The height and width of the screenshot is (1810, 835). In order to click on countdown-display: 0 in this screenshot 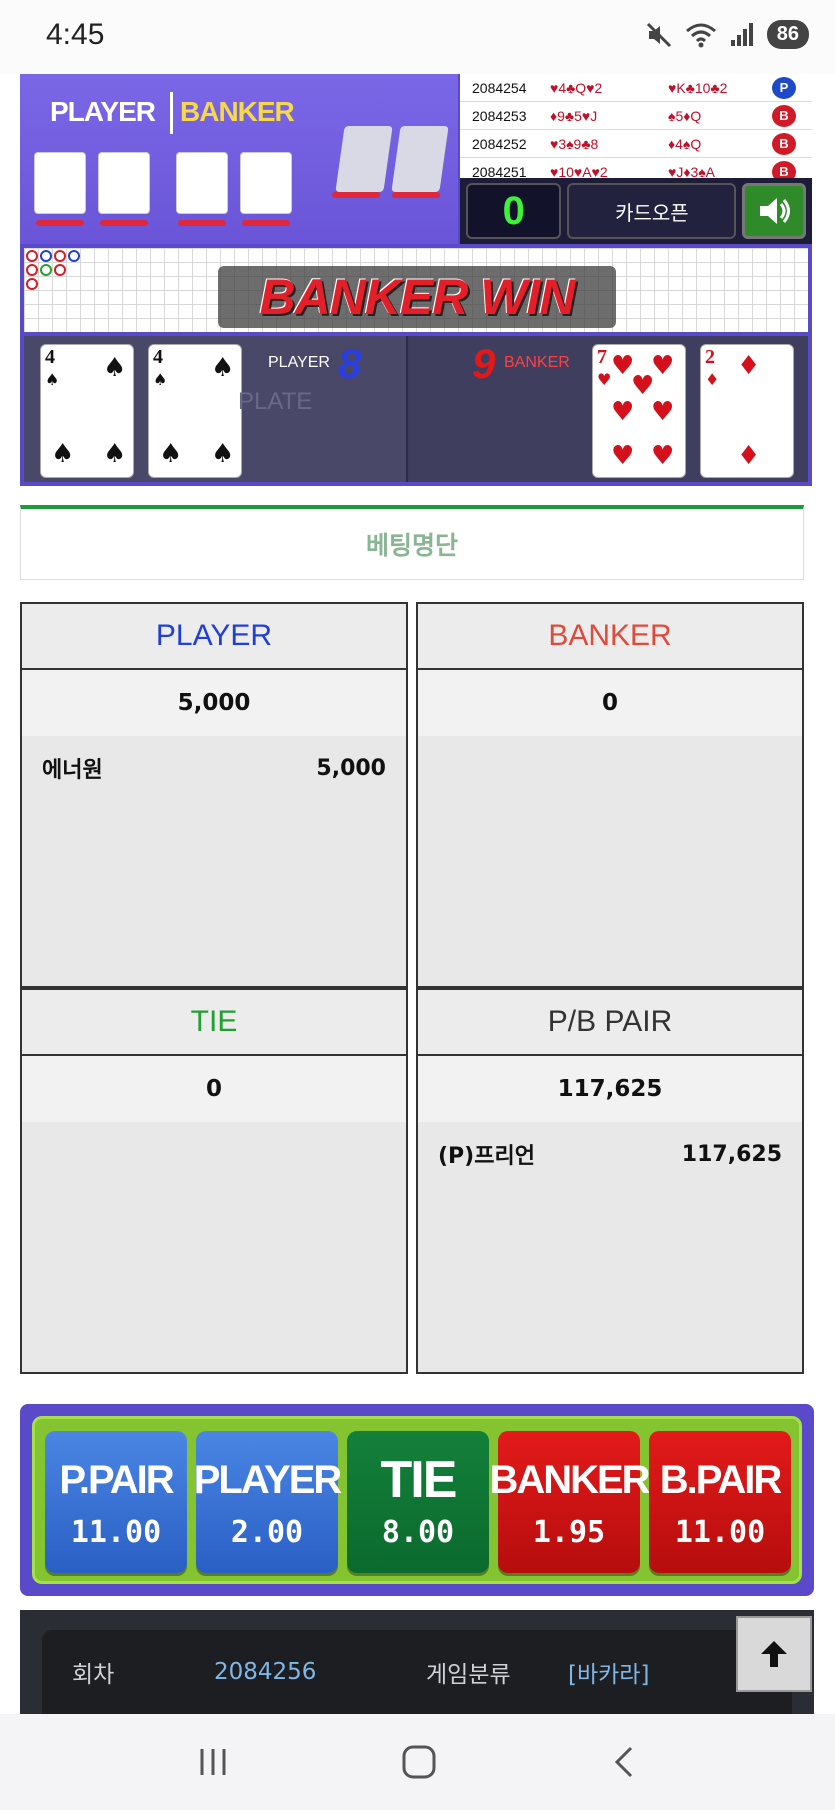, I will do `click(514, 211)`.